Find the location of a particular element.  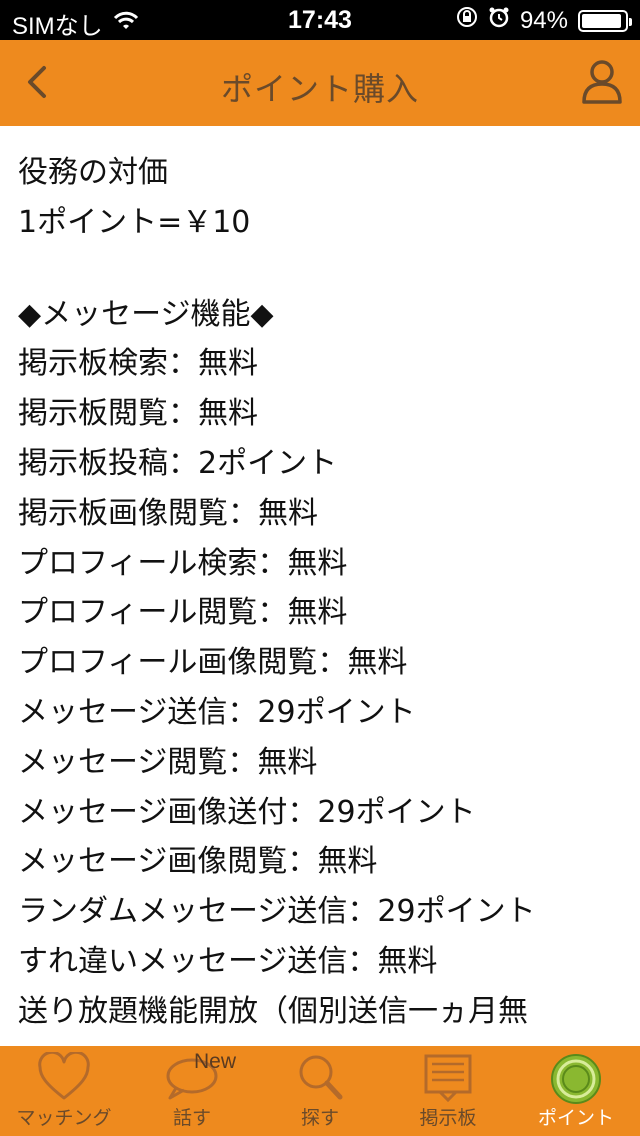

tab-point: ポイント is located at coordinates (576, 1091).